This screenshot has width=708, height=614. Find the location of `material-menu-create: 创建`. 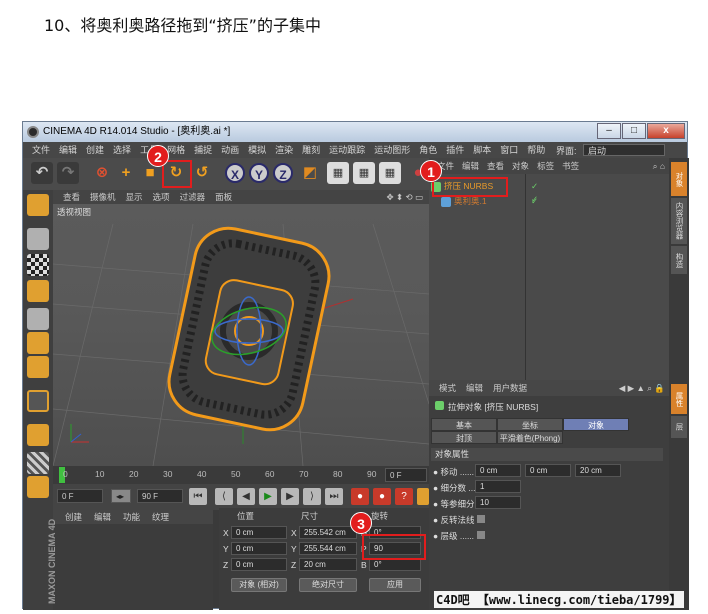

material-menu-create: 创建 is located at coordinates (73, 517).